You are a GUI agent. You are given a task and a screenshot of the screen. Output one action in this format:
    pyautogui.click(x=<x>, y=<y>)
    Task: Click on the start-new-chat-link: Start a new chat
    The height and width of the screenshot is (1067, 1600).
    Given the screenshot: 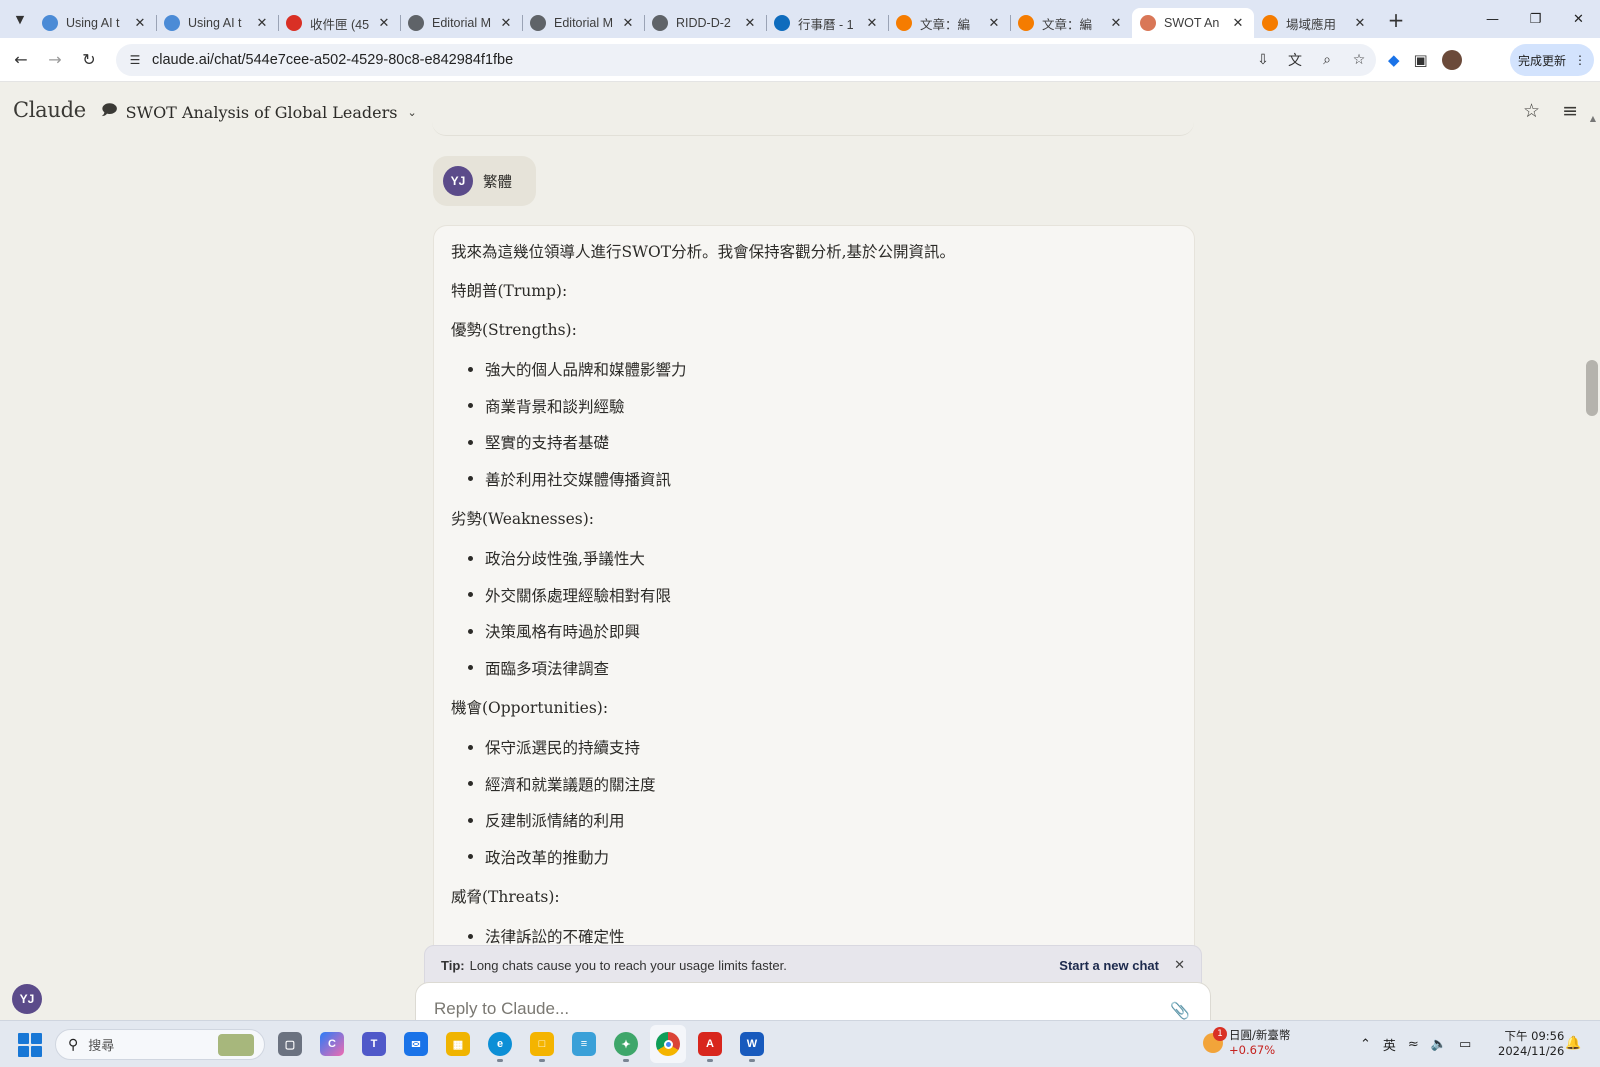 What is the action you would take?
    pyautogui.click(x=1109, y=965)
    